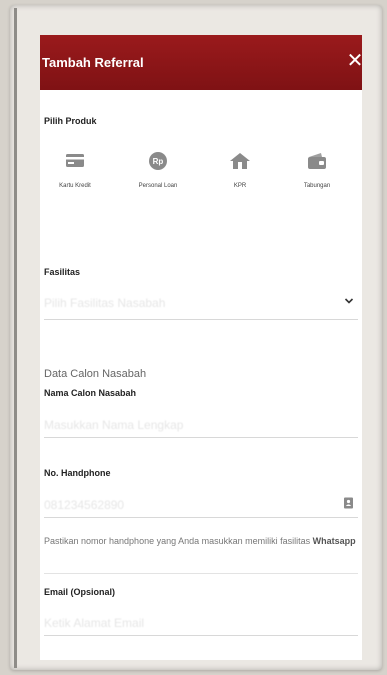  I want to click on fasilitas-label: Fasilitas, so click(62, 272).